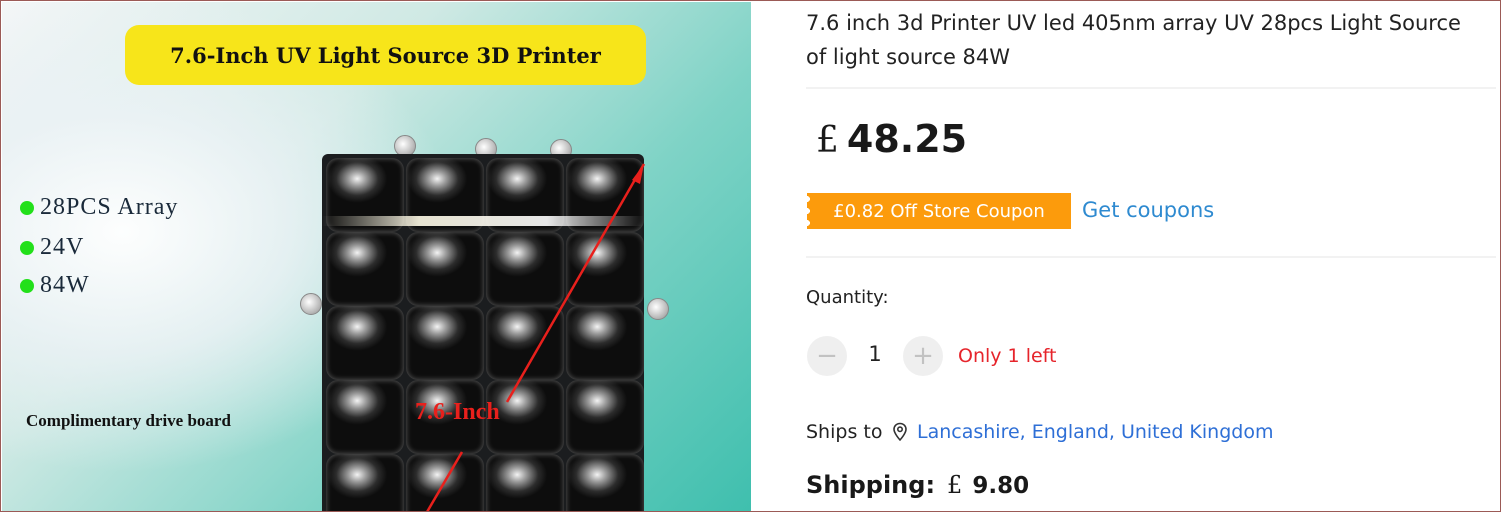 The height and width of the screenshot is (512, 1501). What do you see at coordinates (955, 485) in the screenshot?
I see `shipping-currency: £` at bounding box center [955, 485].